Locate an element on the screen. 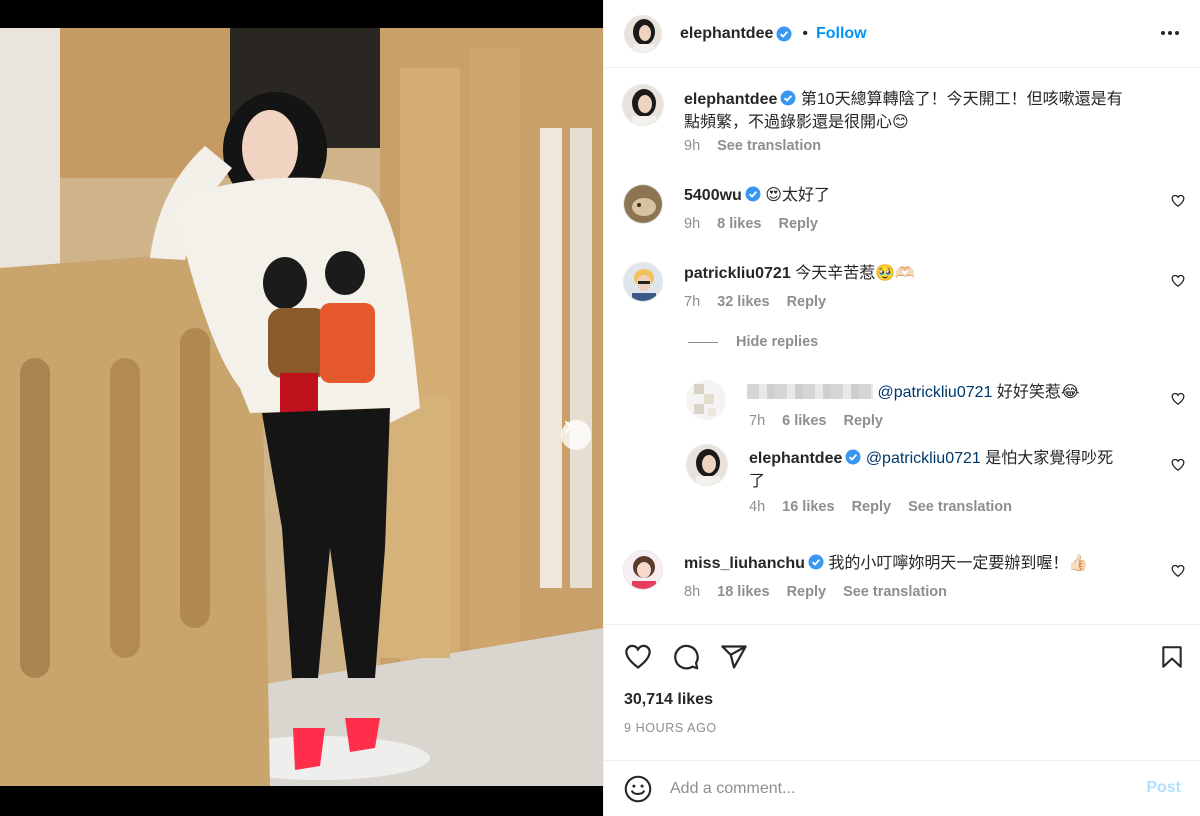 The height and width of the screenshot is (816, 1200). reply-text-line2: 了 is located at coordinates (757, 481).